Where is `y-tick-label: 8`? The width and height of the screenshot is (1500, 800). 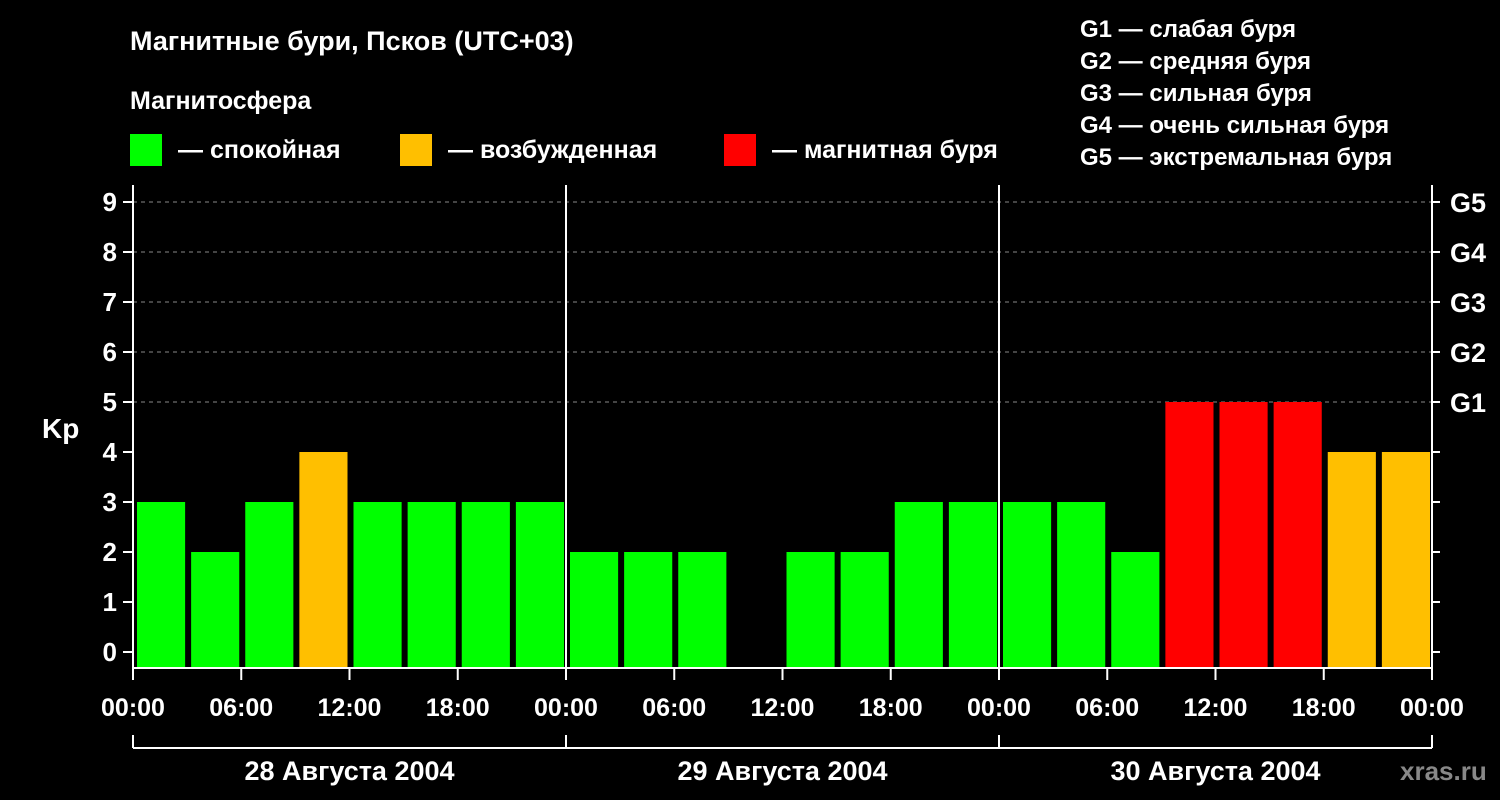
y-tick-label: 8 is located at coordinates (110, 252).